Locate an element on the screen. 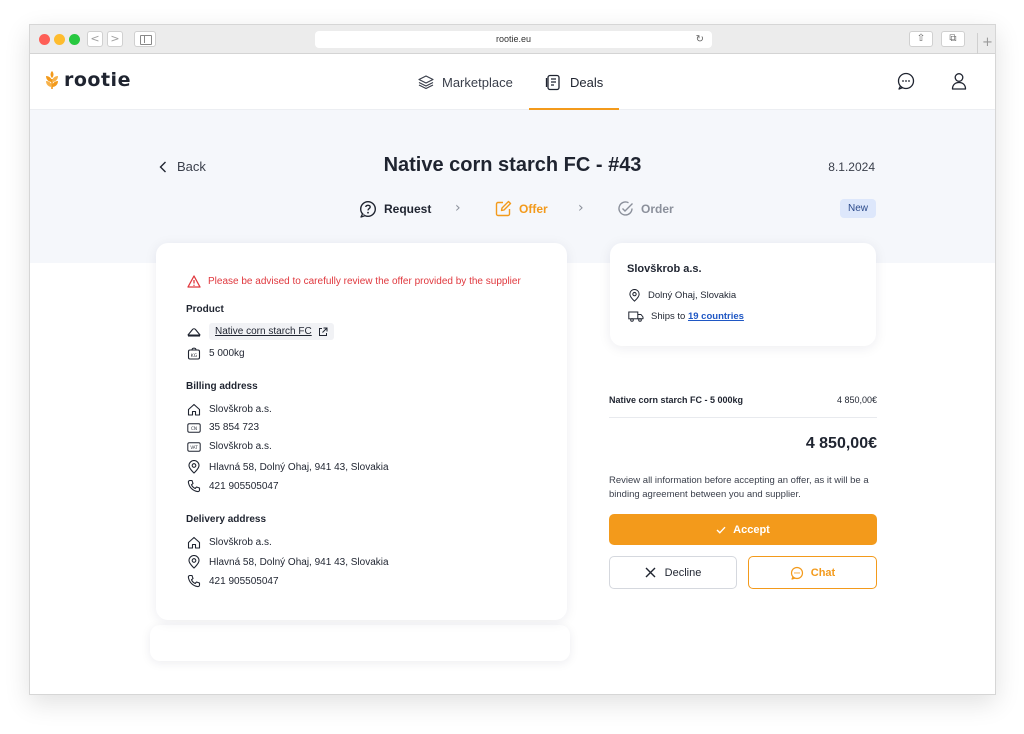  logo-text: rootie is located at coordinates (97, 80).